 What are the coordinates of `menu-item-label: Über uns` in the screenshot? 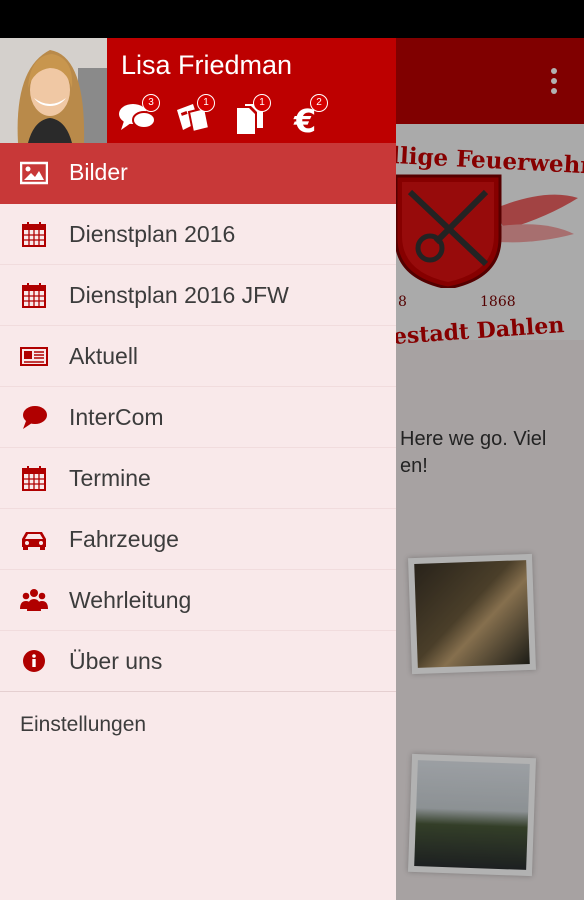 It's located at (116, 661).